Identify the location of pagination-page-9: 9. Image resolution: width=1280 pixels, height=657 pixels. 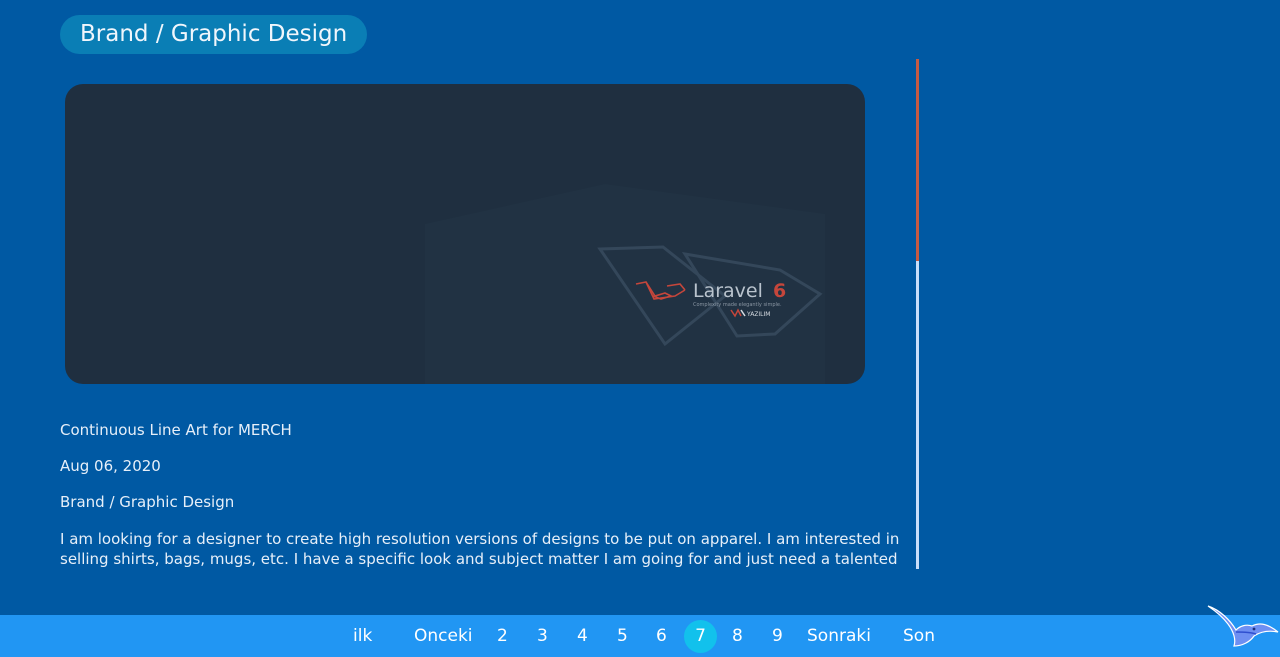
(777, 636).